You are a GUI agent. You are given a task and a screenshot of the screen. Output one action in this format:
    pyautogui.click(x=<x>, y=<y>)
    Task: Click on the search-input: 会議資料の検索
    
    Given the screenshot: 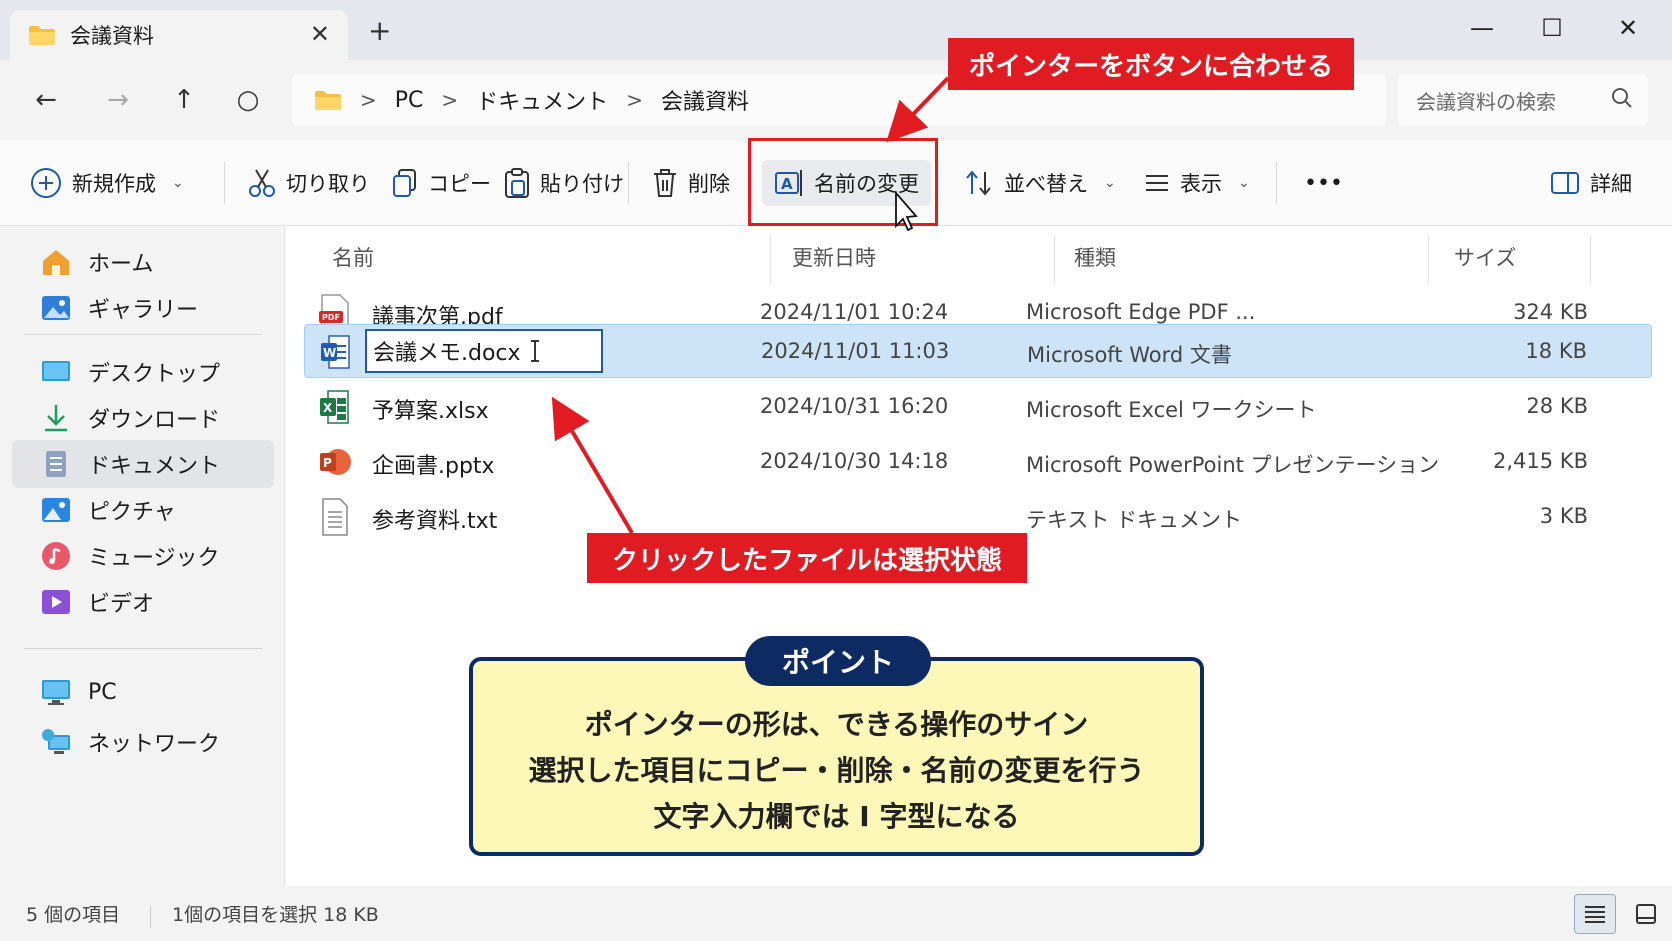 What is the action you would take?
    pyautogui.click(x=1523, y=100)
    